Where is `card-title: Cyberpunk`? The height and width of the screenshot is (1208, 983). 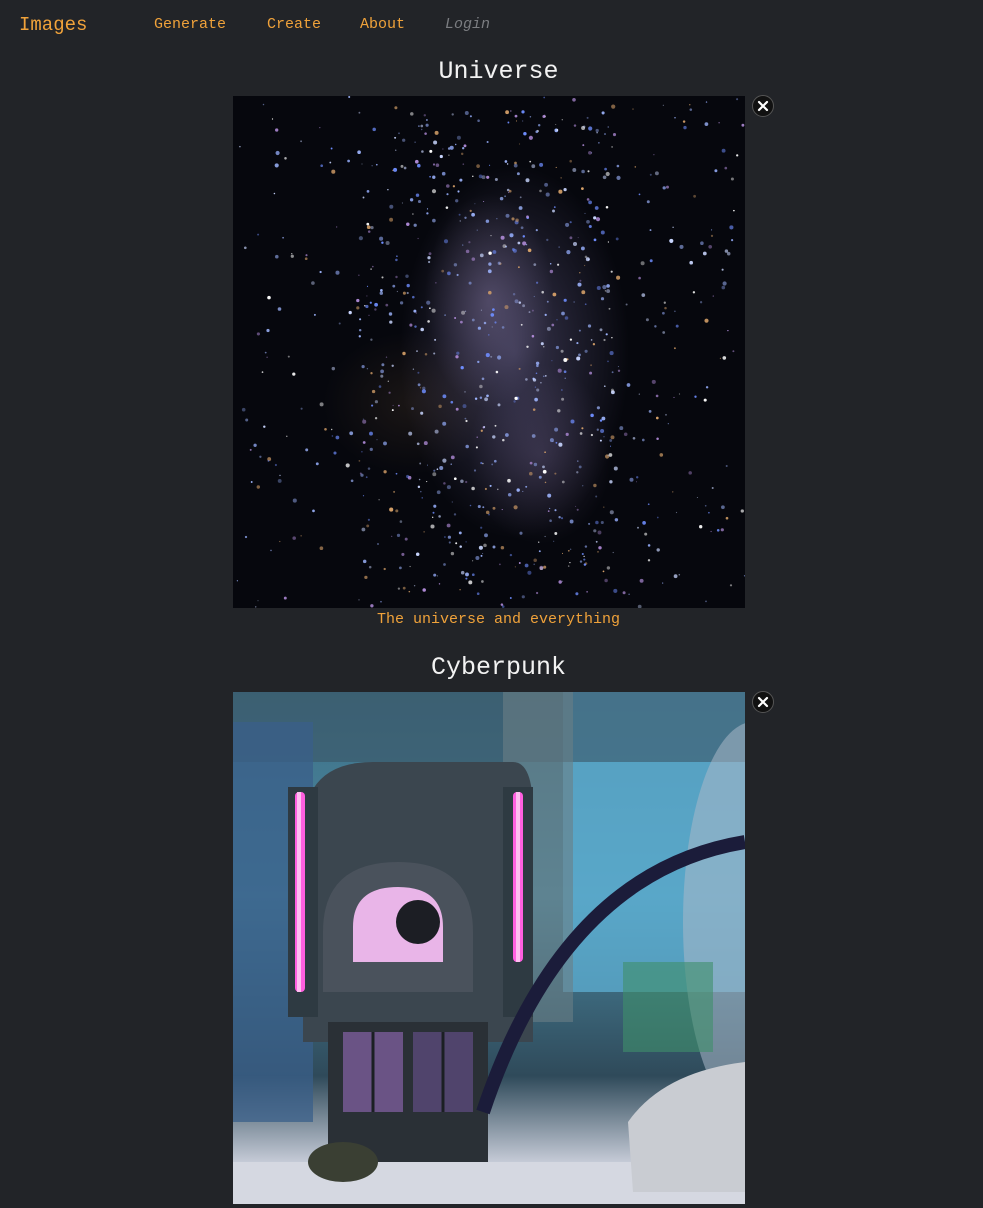 card-title: Cyberpunk is located at coordinates (498, 667).